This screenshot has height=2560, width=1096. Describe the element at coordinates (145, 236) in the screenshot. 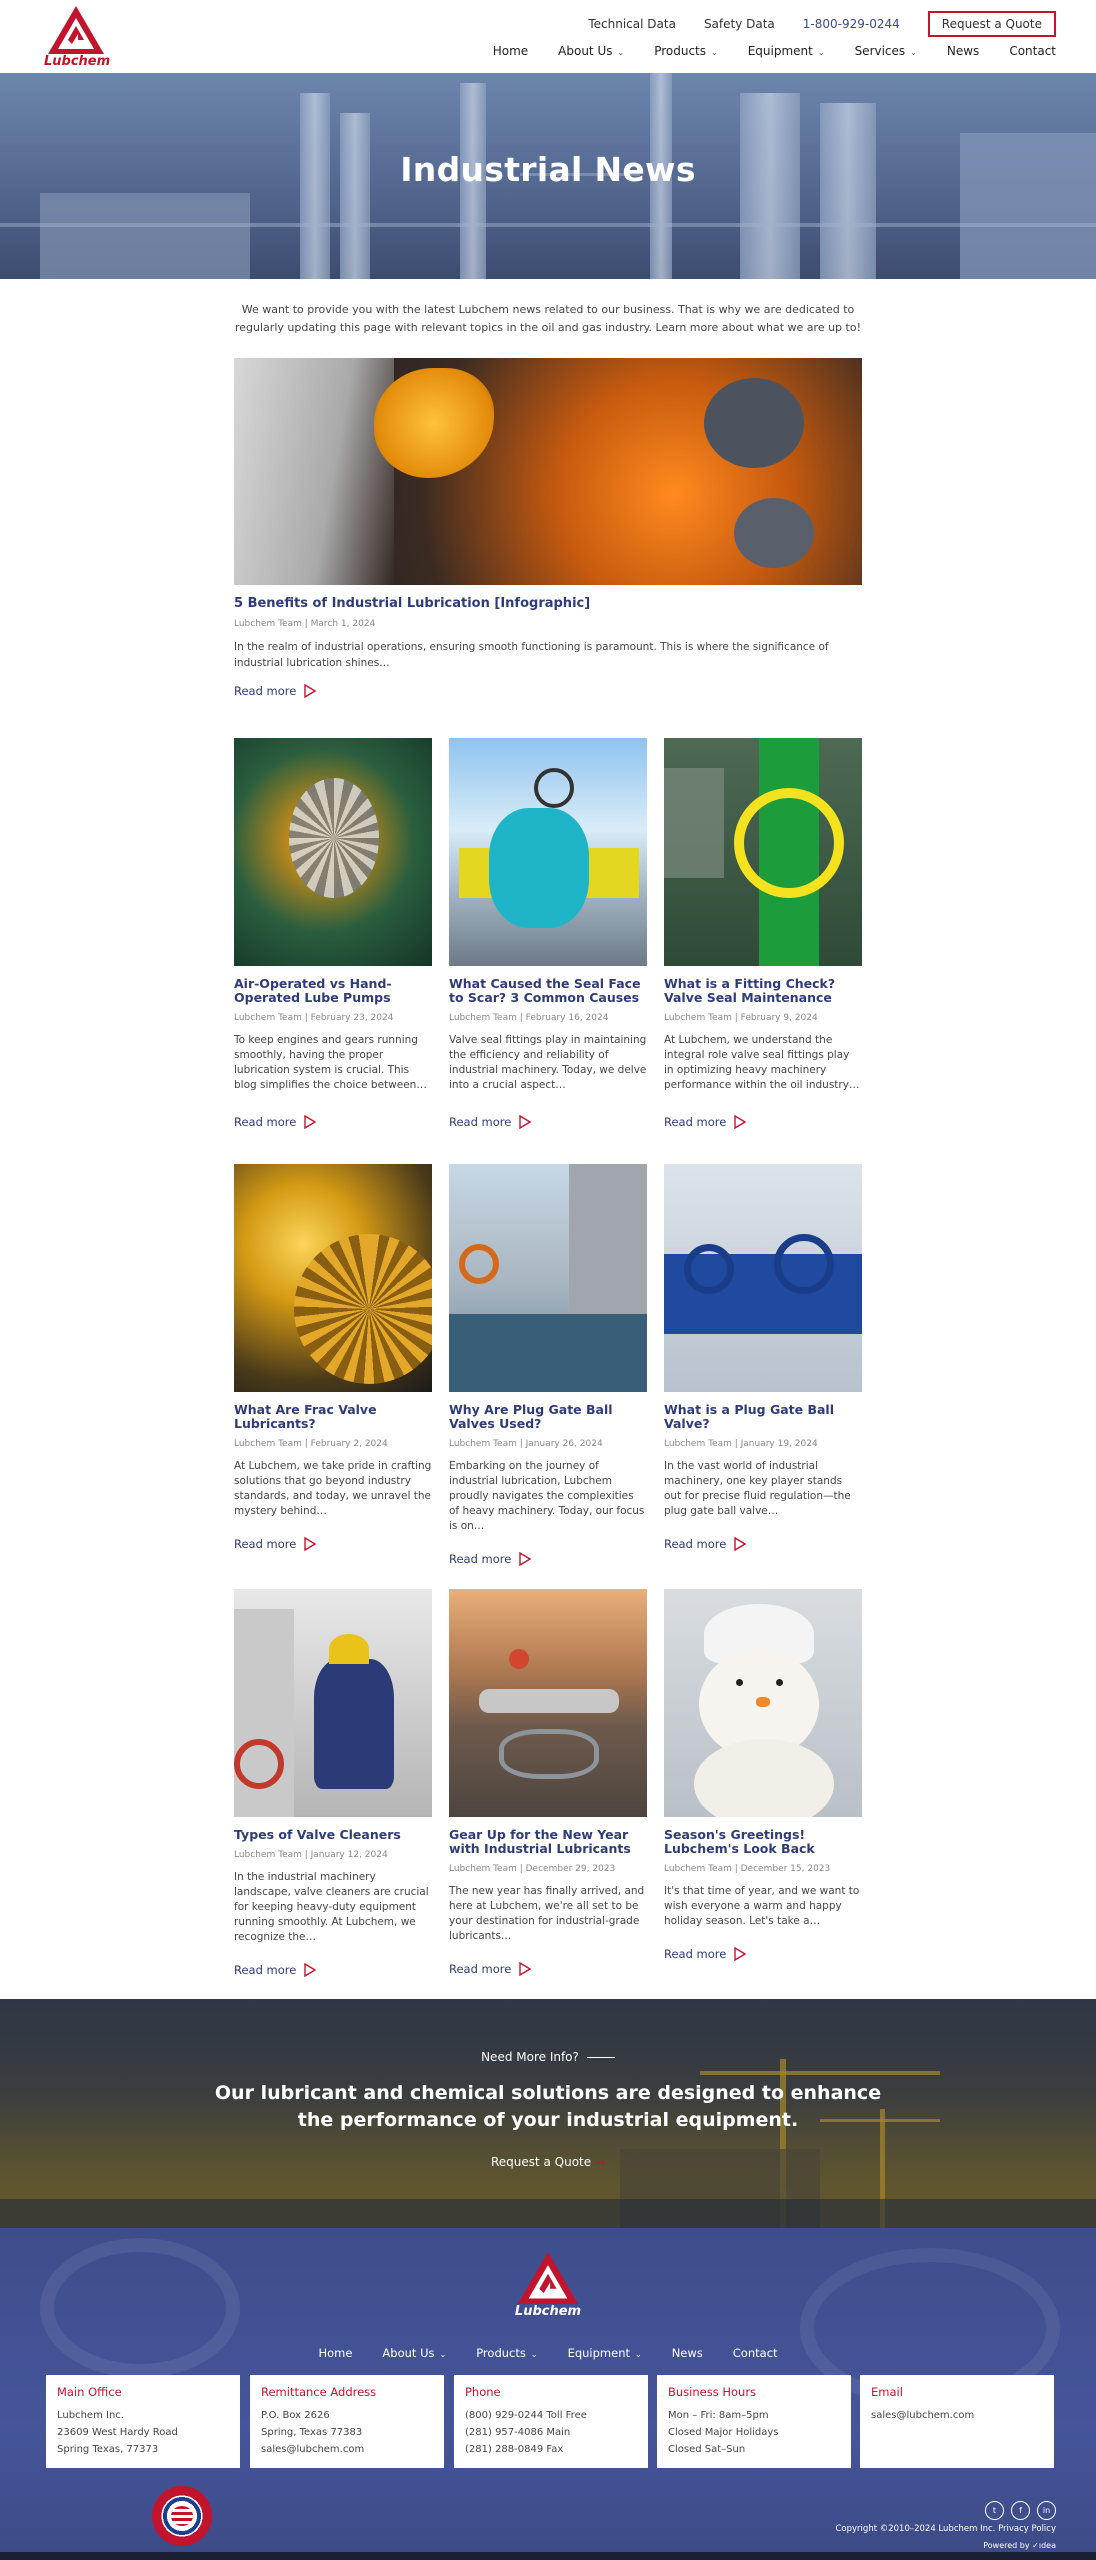

I see `hero-building-image` at that location.